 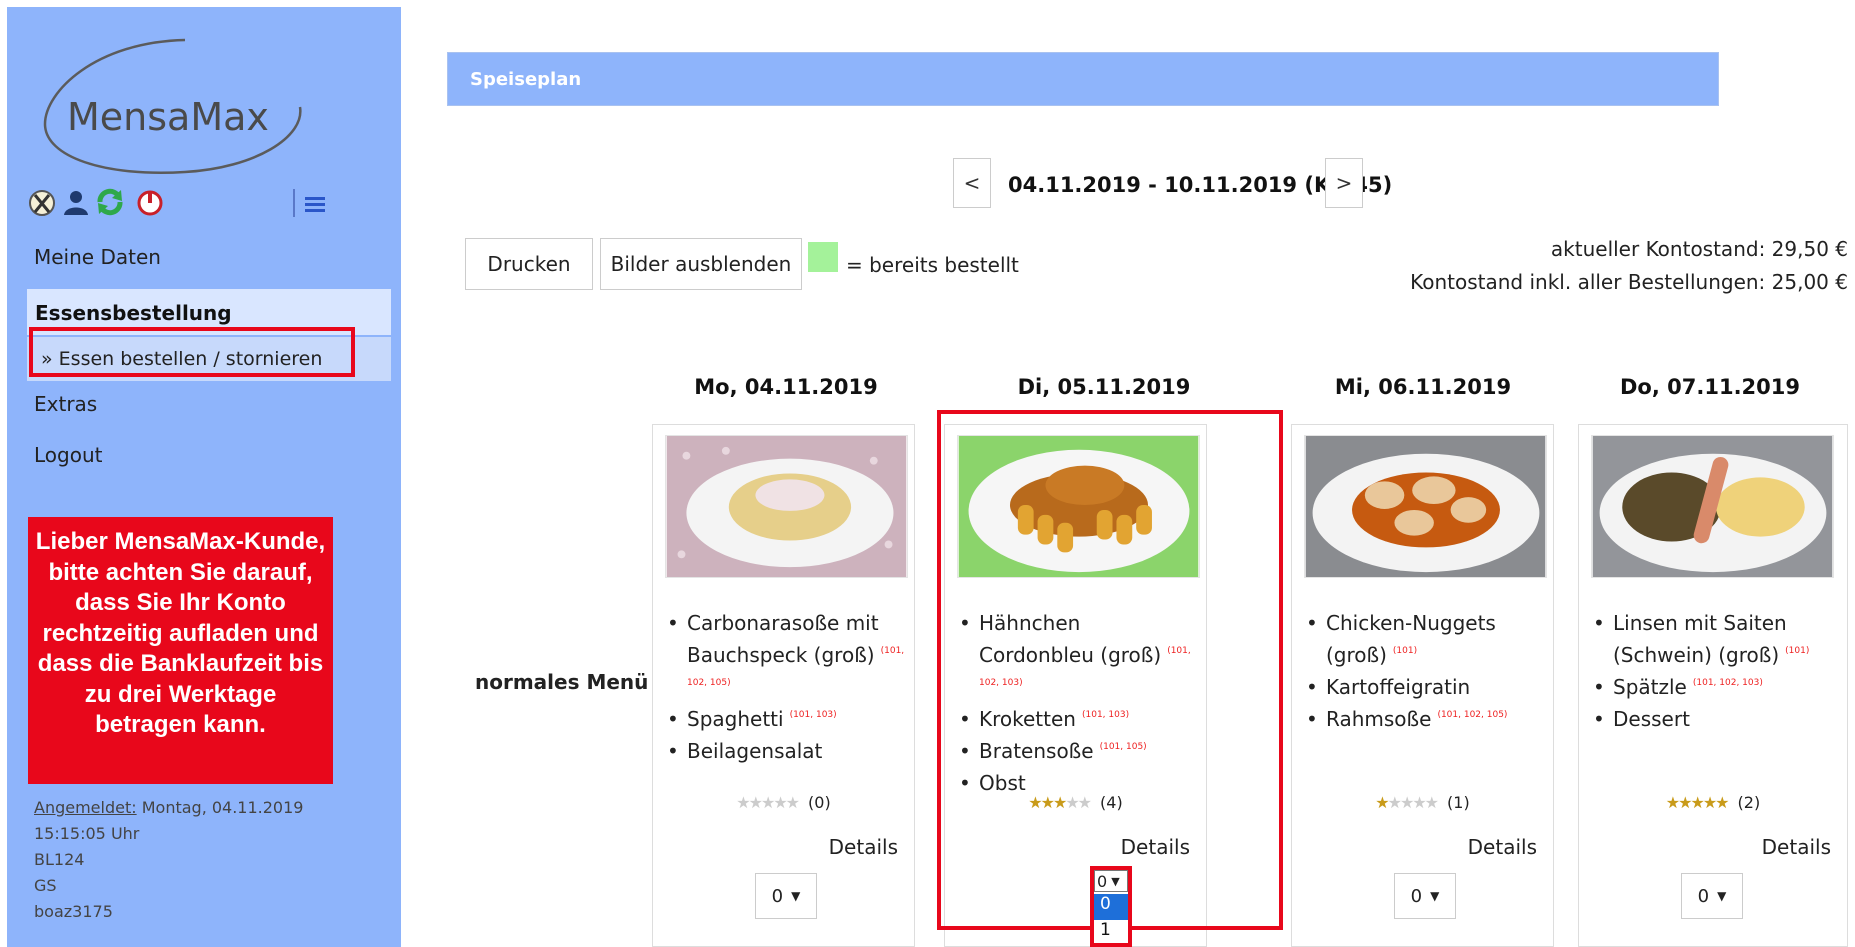 I want to click on day-header-do: Do, 07.11.2019, so click(x=1710, y=387).